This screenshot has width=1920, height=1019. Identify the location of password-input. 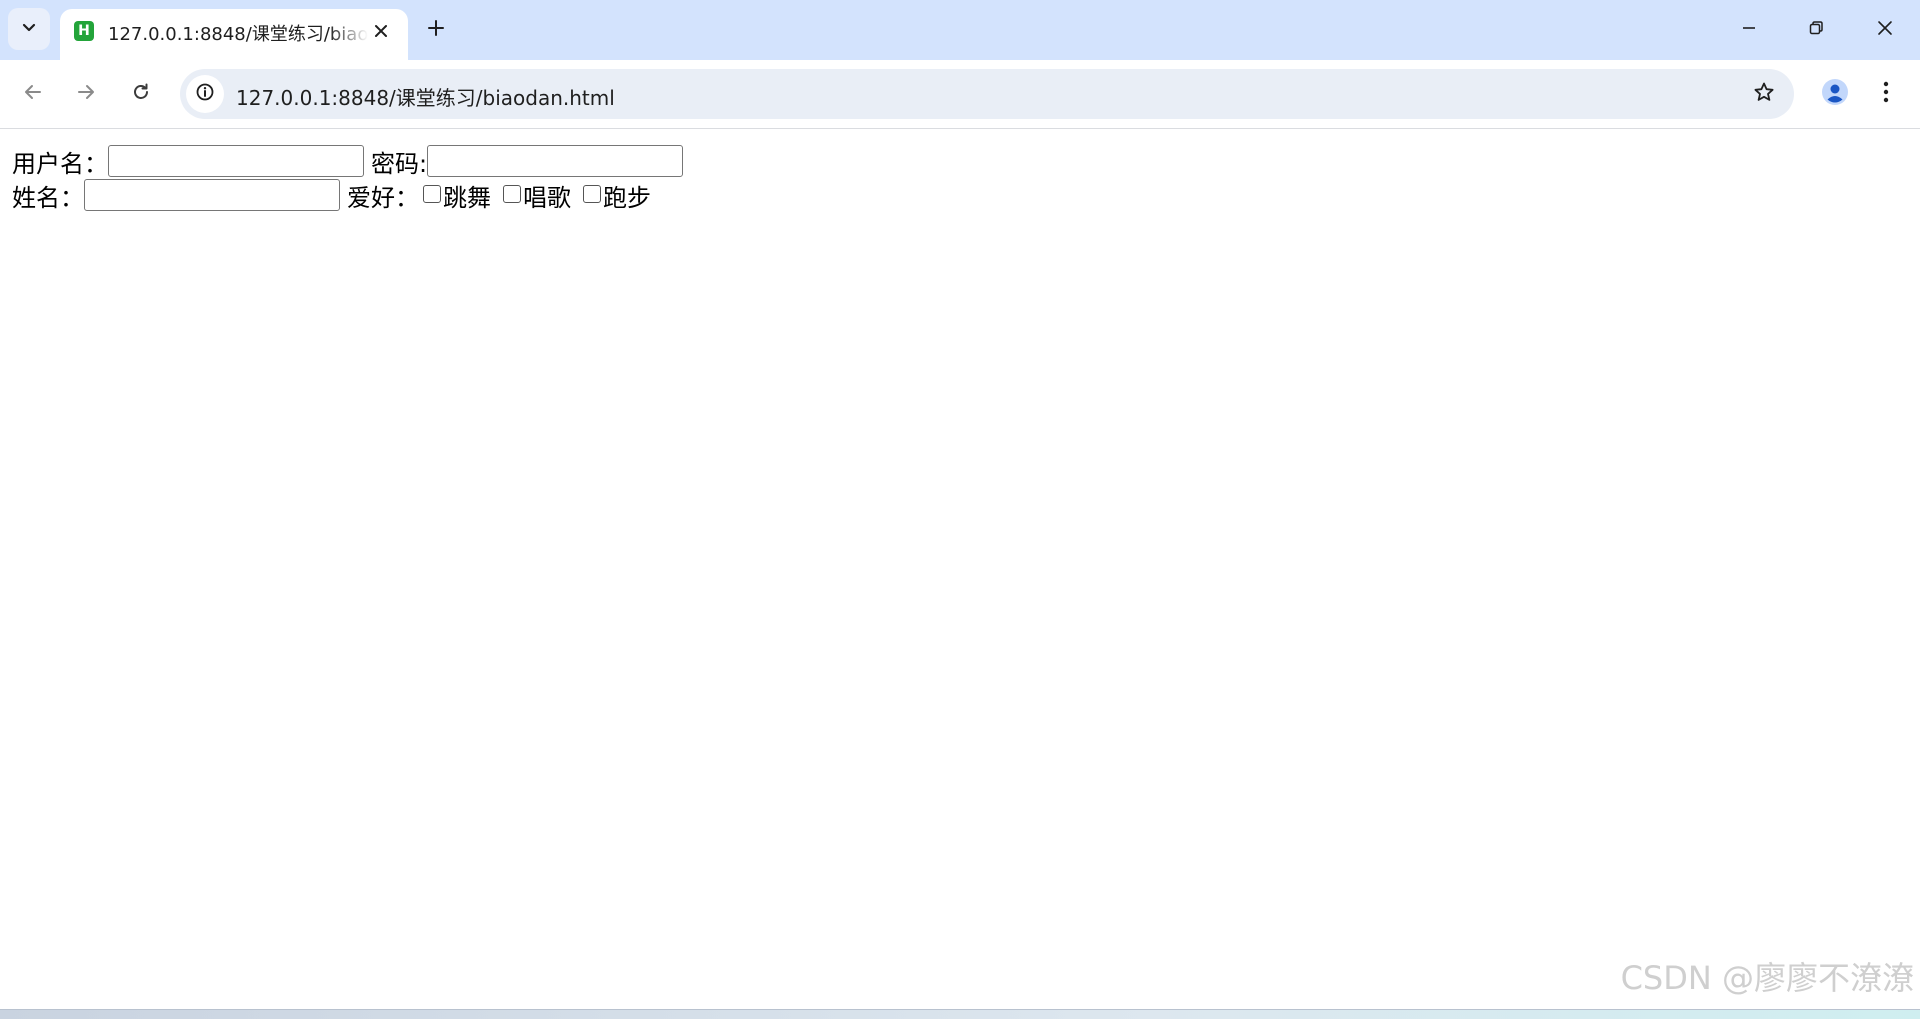
(555, 161).